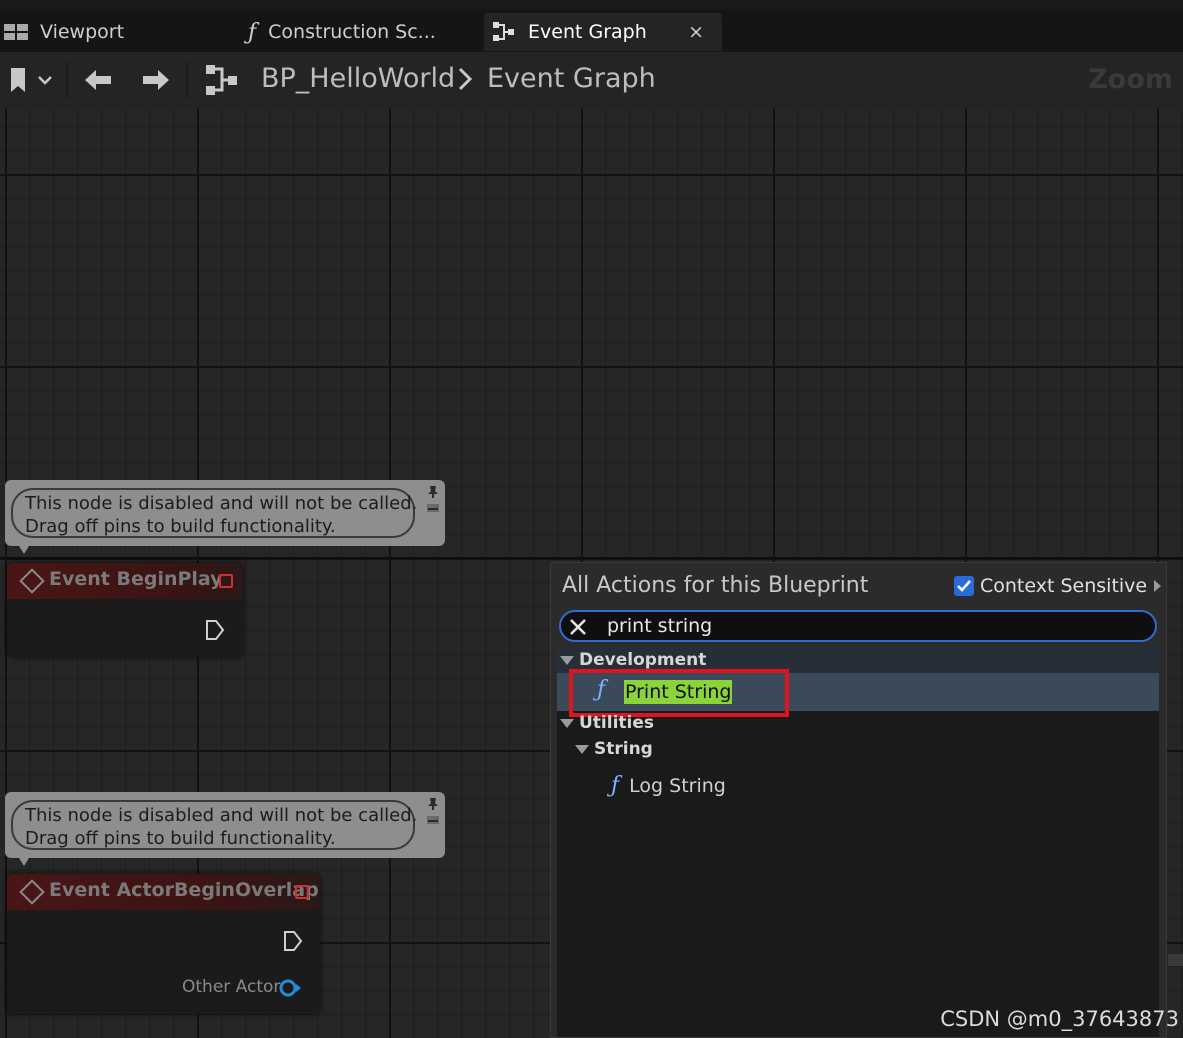 The width and height of the screenshot is (1183, 1038). What do you see at coordinates (1130, 79) in the screenshot?
I see `zoom-indicator: Zoom` at bounding box center [1130, 79].